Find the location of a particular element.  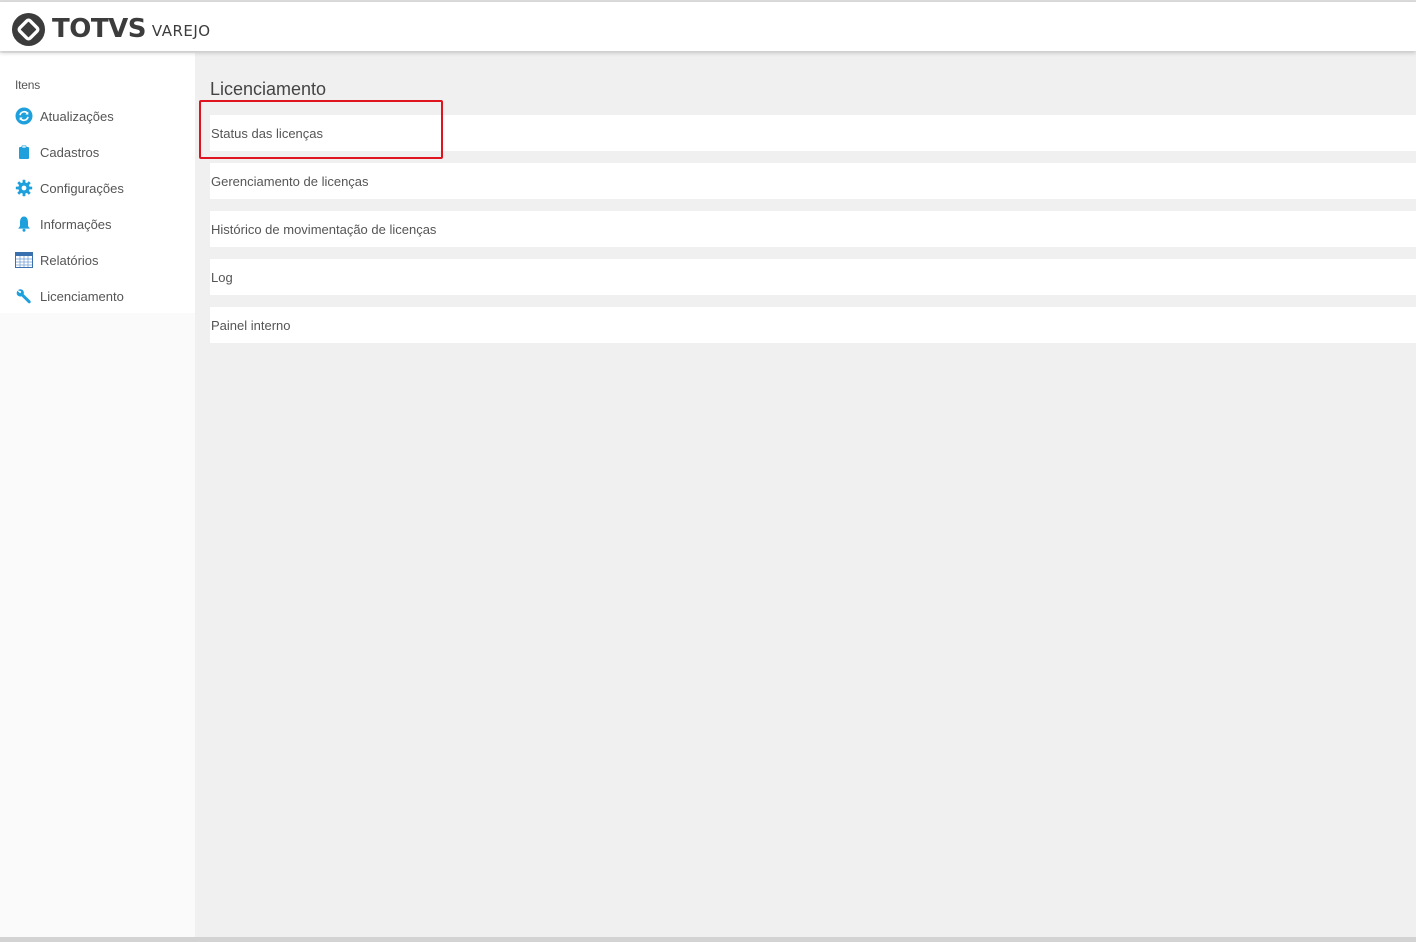

sidebar-item-configuracoes: Configurações is located at coordinates (69, 188).